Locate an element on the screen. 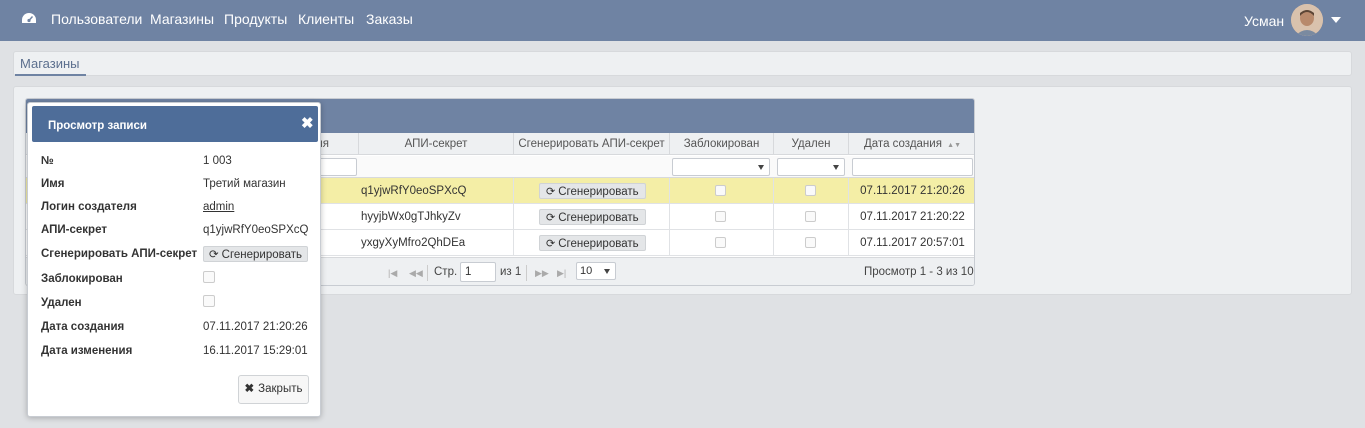  tab-bar: Магазины is located at coordinates (682, 63).